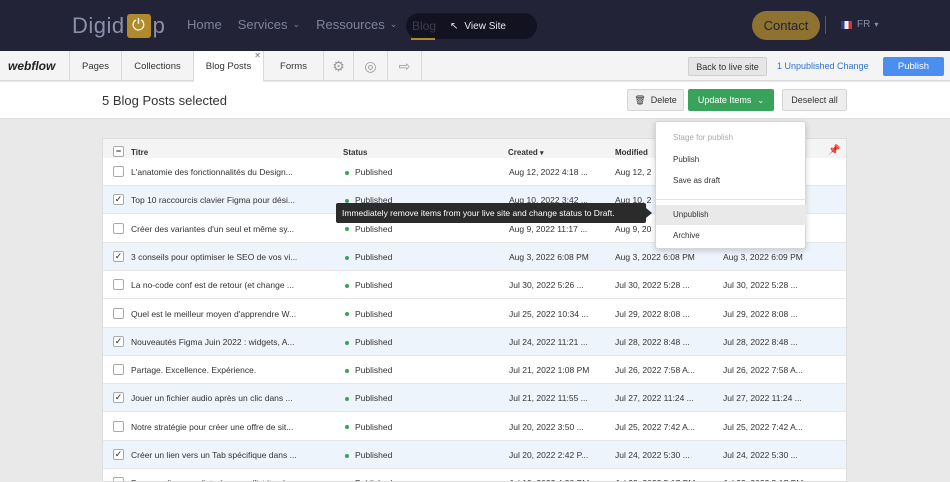 The width and height of the screenshot is (950, 482). I want to click on tab-settings: ⚙, so click(338, 66).